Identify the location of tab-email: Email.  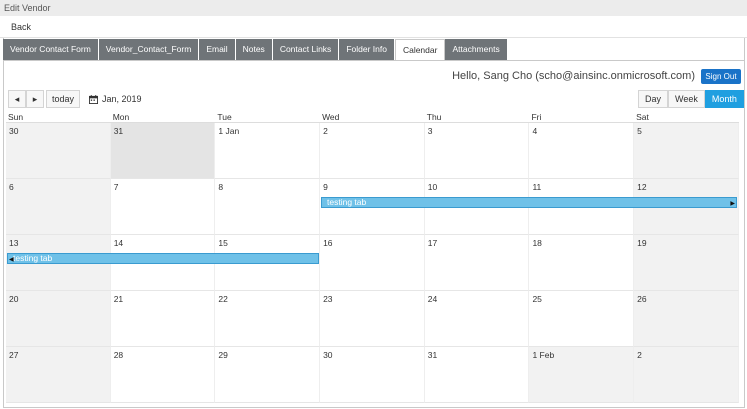
(217, 49).